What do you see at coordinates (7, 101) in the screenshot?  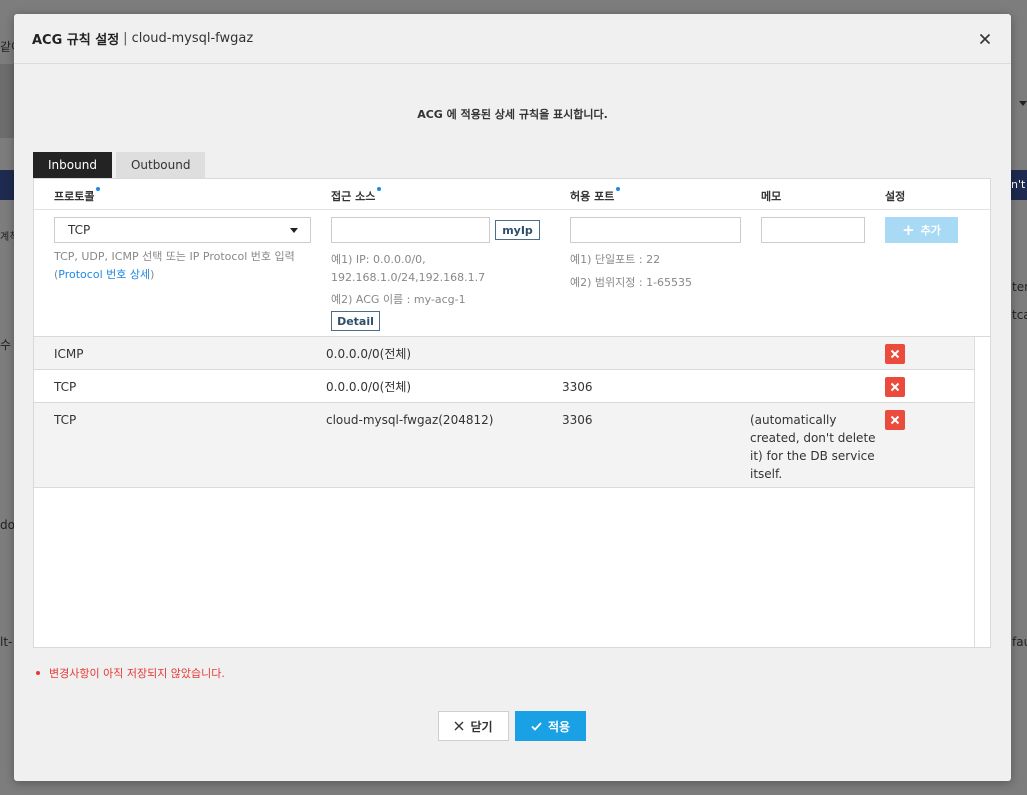 I see `background-bar` at bounding box center [7, 101].